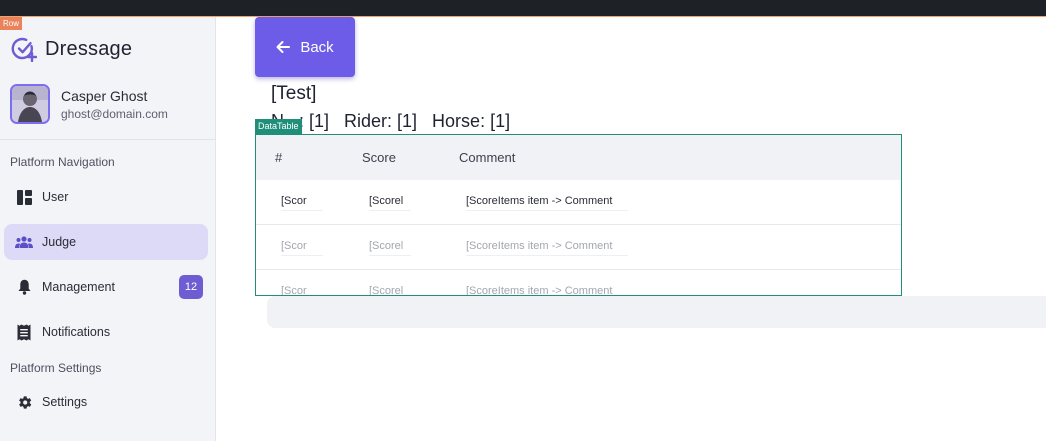 This screenshot has width=1046, height=441. What do you see at coordinates (523, 8) in the screenshot?
I see `window-top-bar` at bounding box center [523, 8].